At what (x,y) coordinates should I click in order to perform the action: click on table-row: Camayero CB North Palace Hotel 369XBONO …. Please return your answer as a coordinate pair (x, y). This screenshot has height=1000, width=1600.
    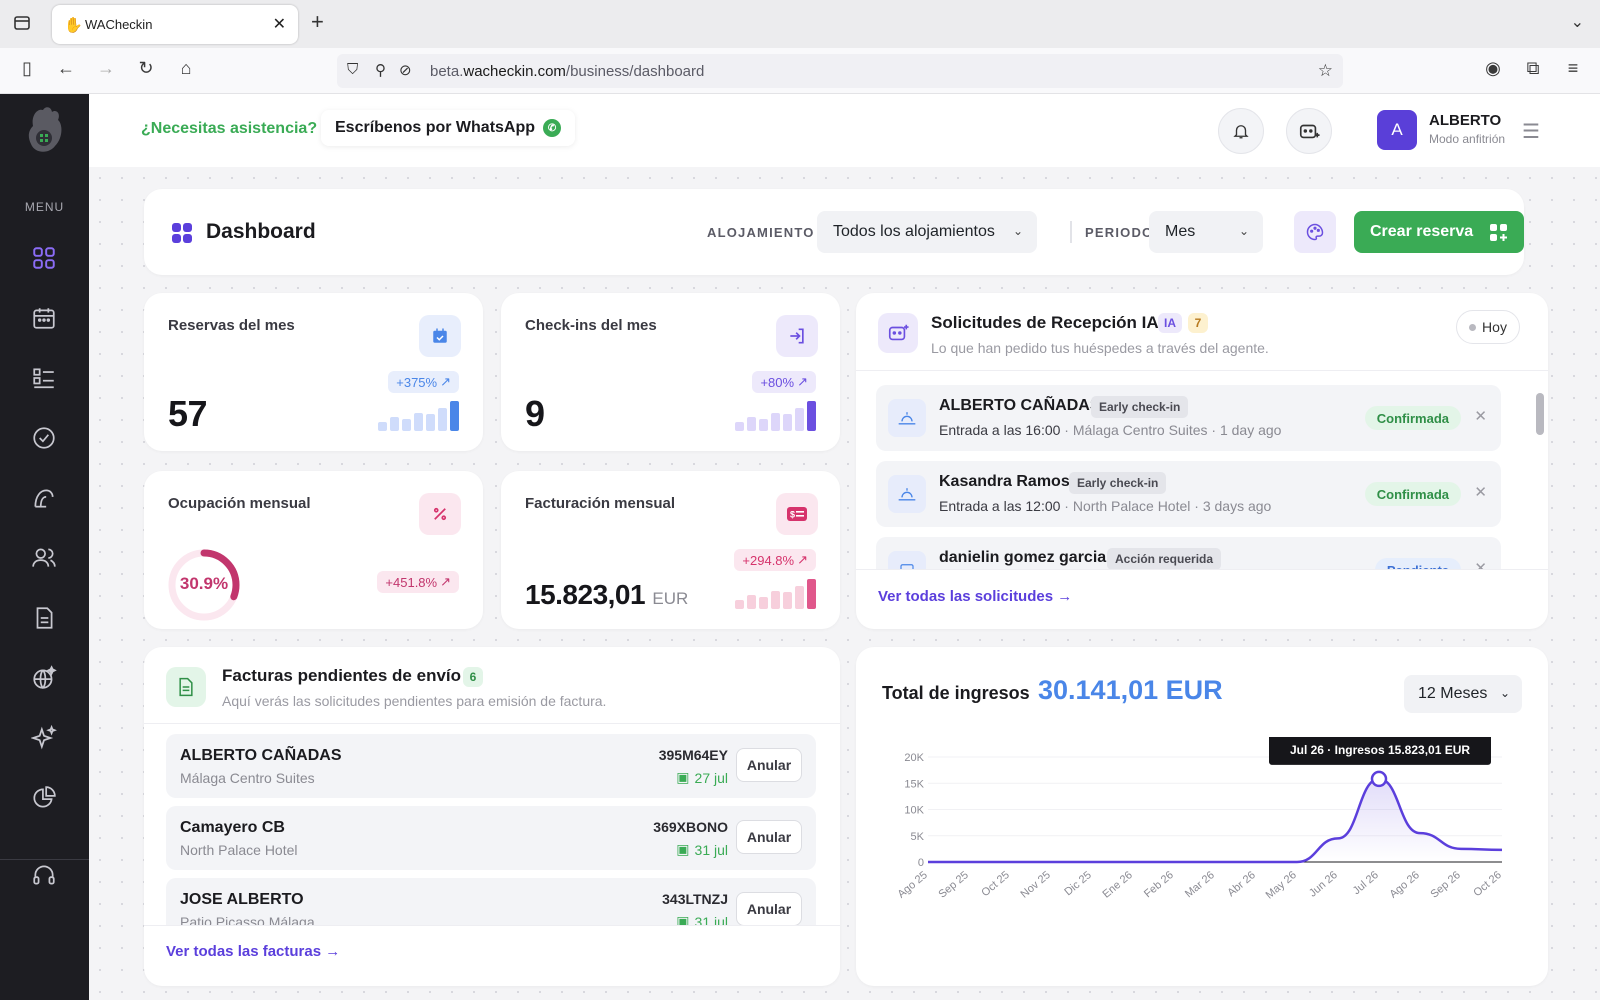
    Looking at the image, I should click on (491, 838).